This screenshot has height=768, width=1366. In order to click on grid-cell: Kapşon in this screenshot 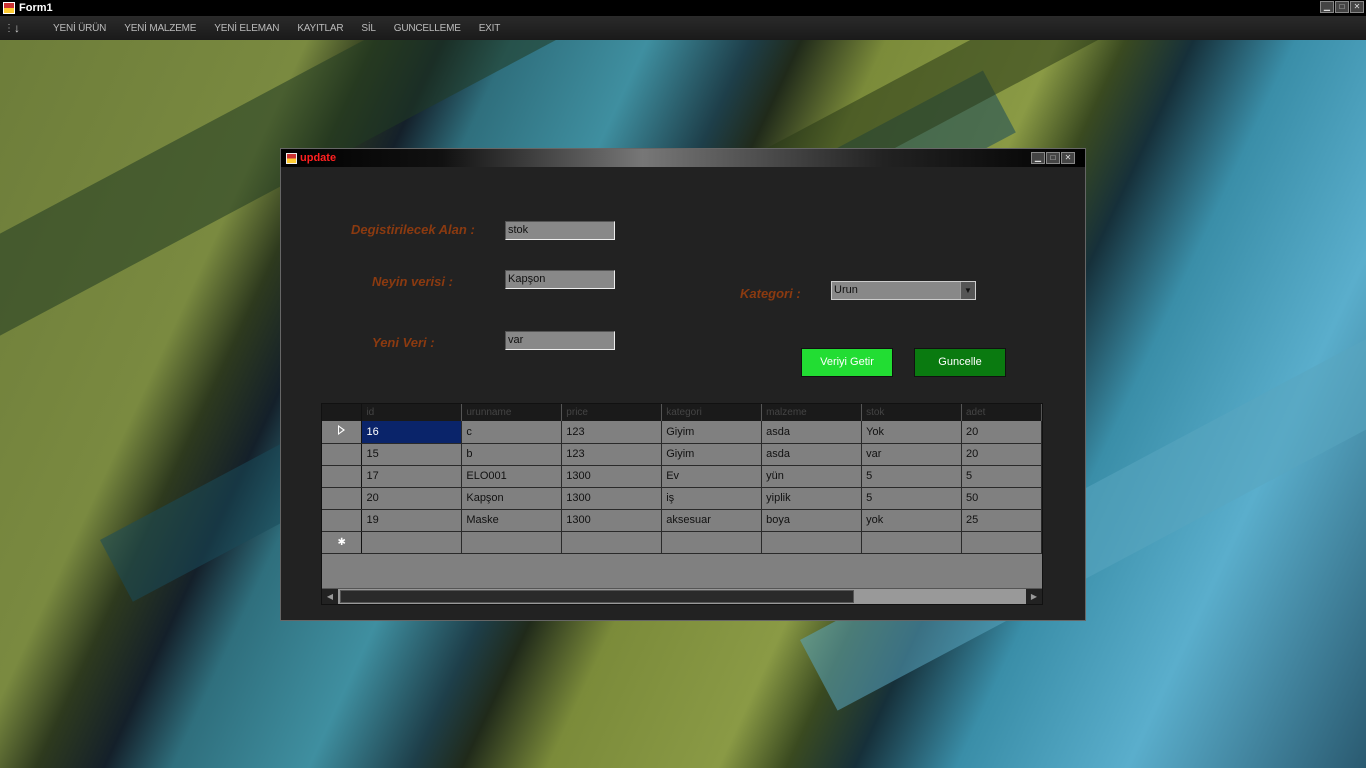, I will do `click(512, 498)`.